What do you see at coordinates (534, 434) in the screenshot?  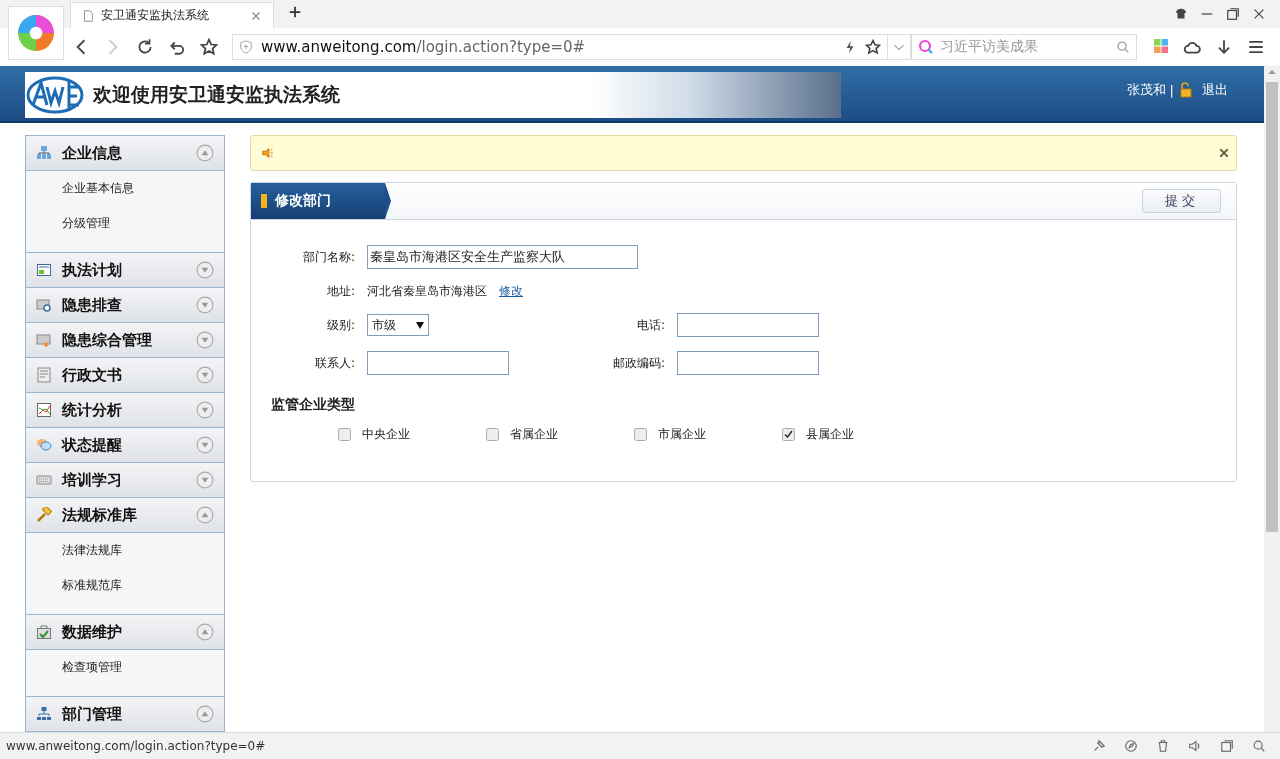 I see `checkbox-label: 省属企业` at bounding box center [534, 434].